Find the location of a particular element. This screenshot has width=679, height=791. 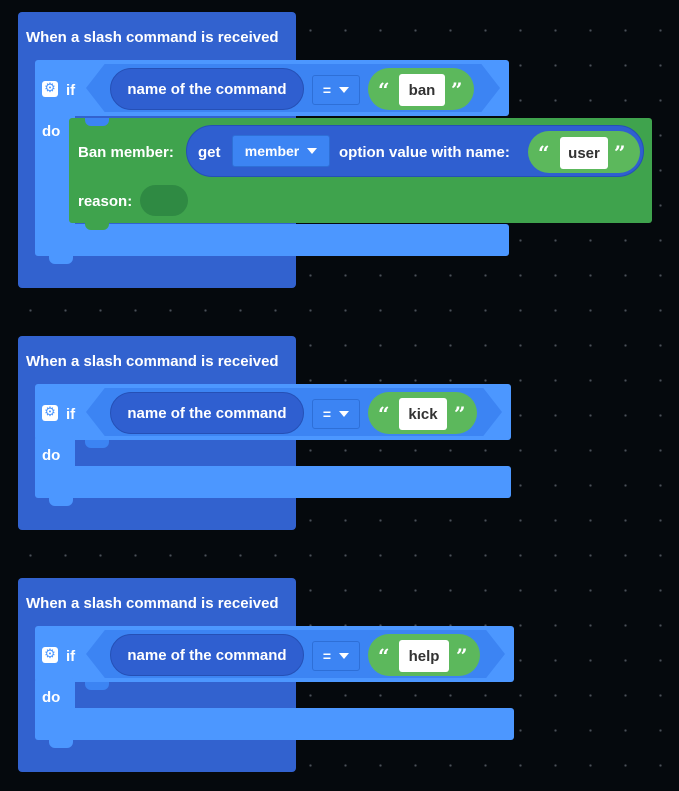

dropdown-value: member is located at coordinates (272, 151).